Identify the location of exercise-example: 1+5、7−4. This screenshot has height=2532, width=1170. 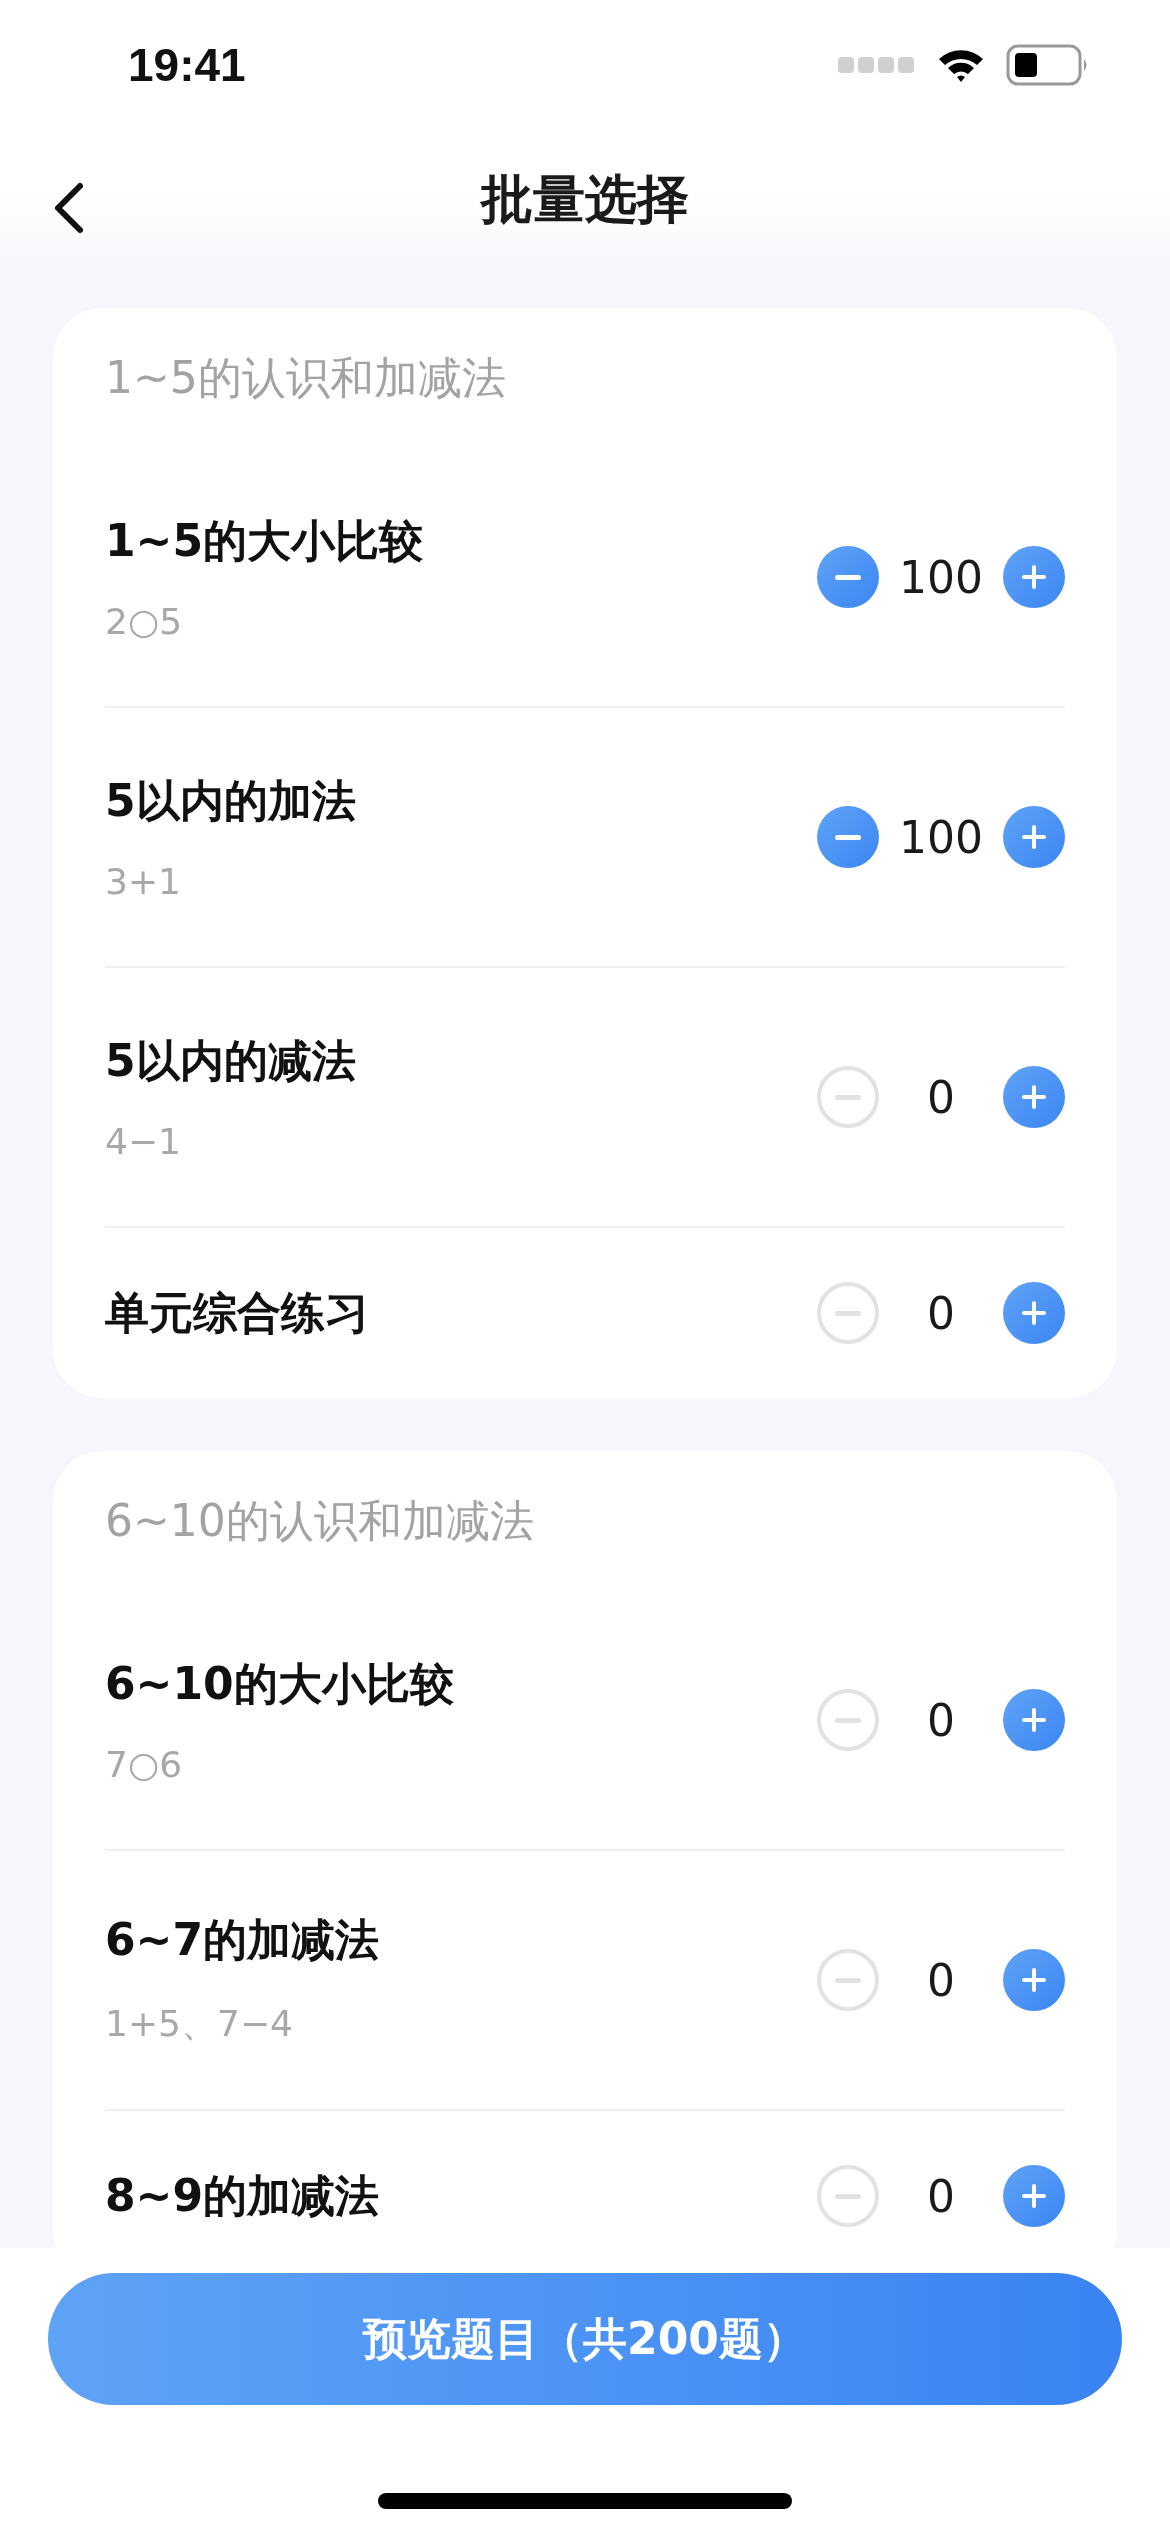
(199, 2024).